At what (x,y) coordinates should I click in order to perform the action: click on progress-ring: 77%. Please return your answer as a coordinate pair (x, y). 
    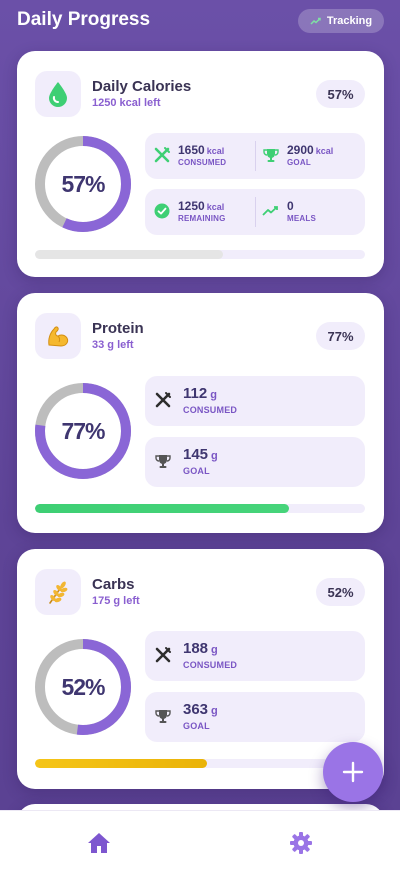
    Looking at the image, I should click on (83, 431).